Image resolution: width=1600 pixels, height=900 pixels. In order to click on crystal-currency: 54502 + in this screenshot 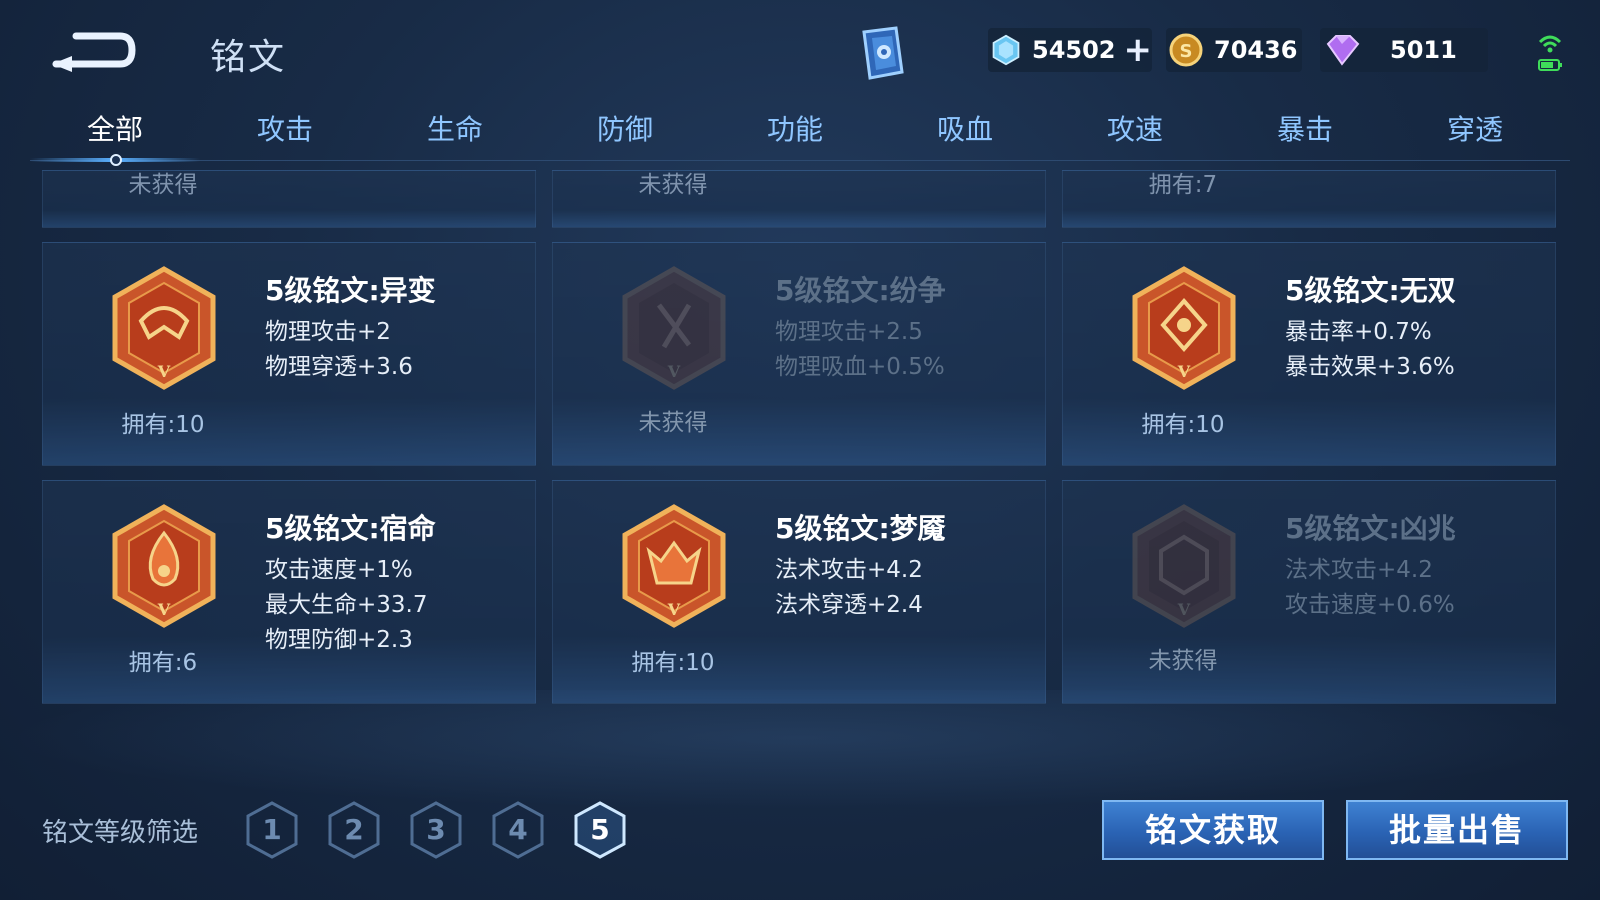, I will do `click(1070, 50)`.